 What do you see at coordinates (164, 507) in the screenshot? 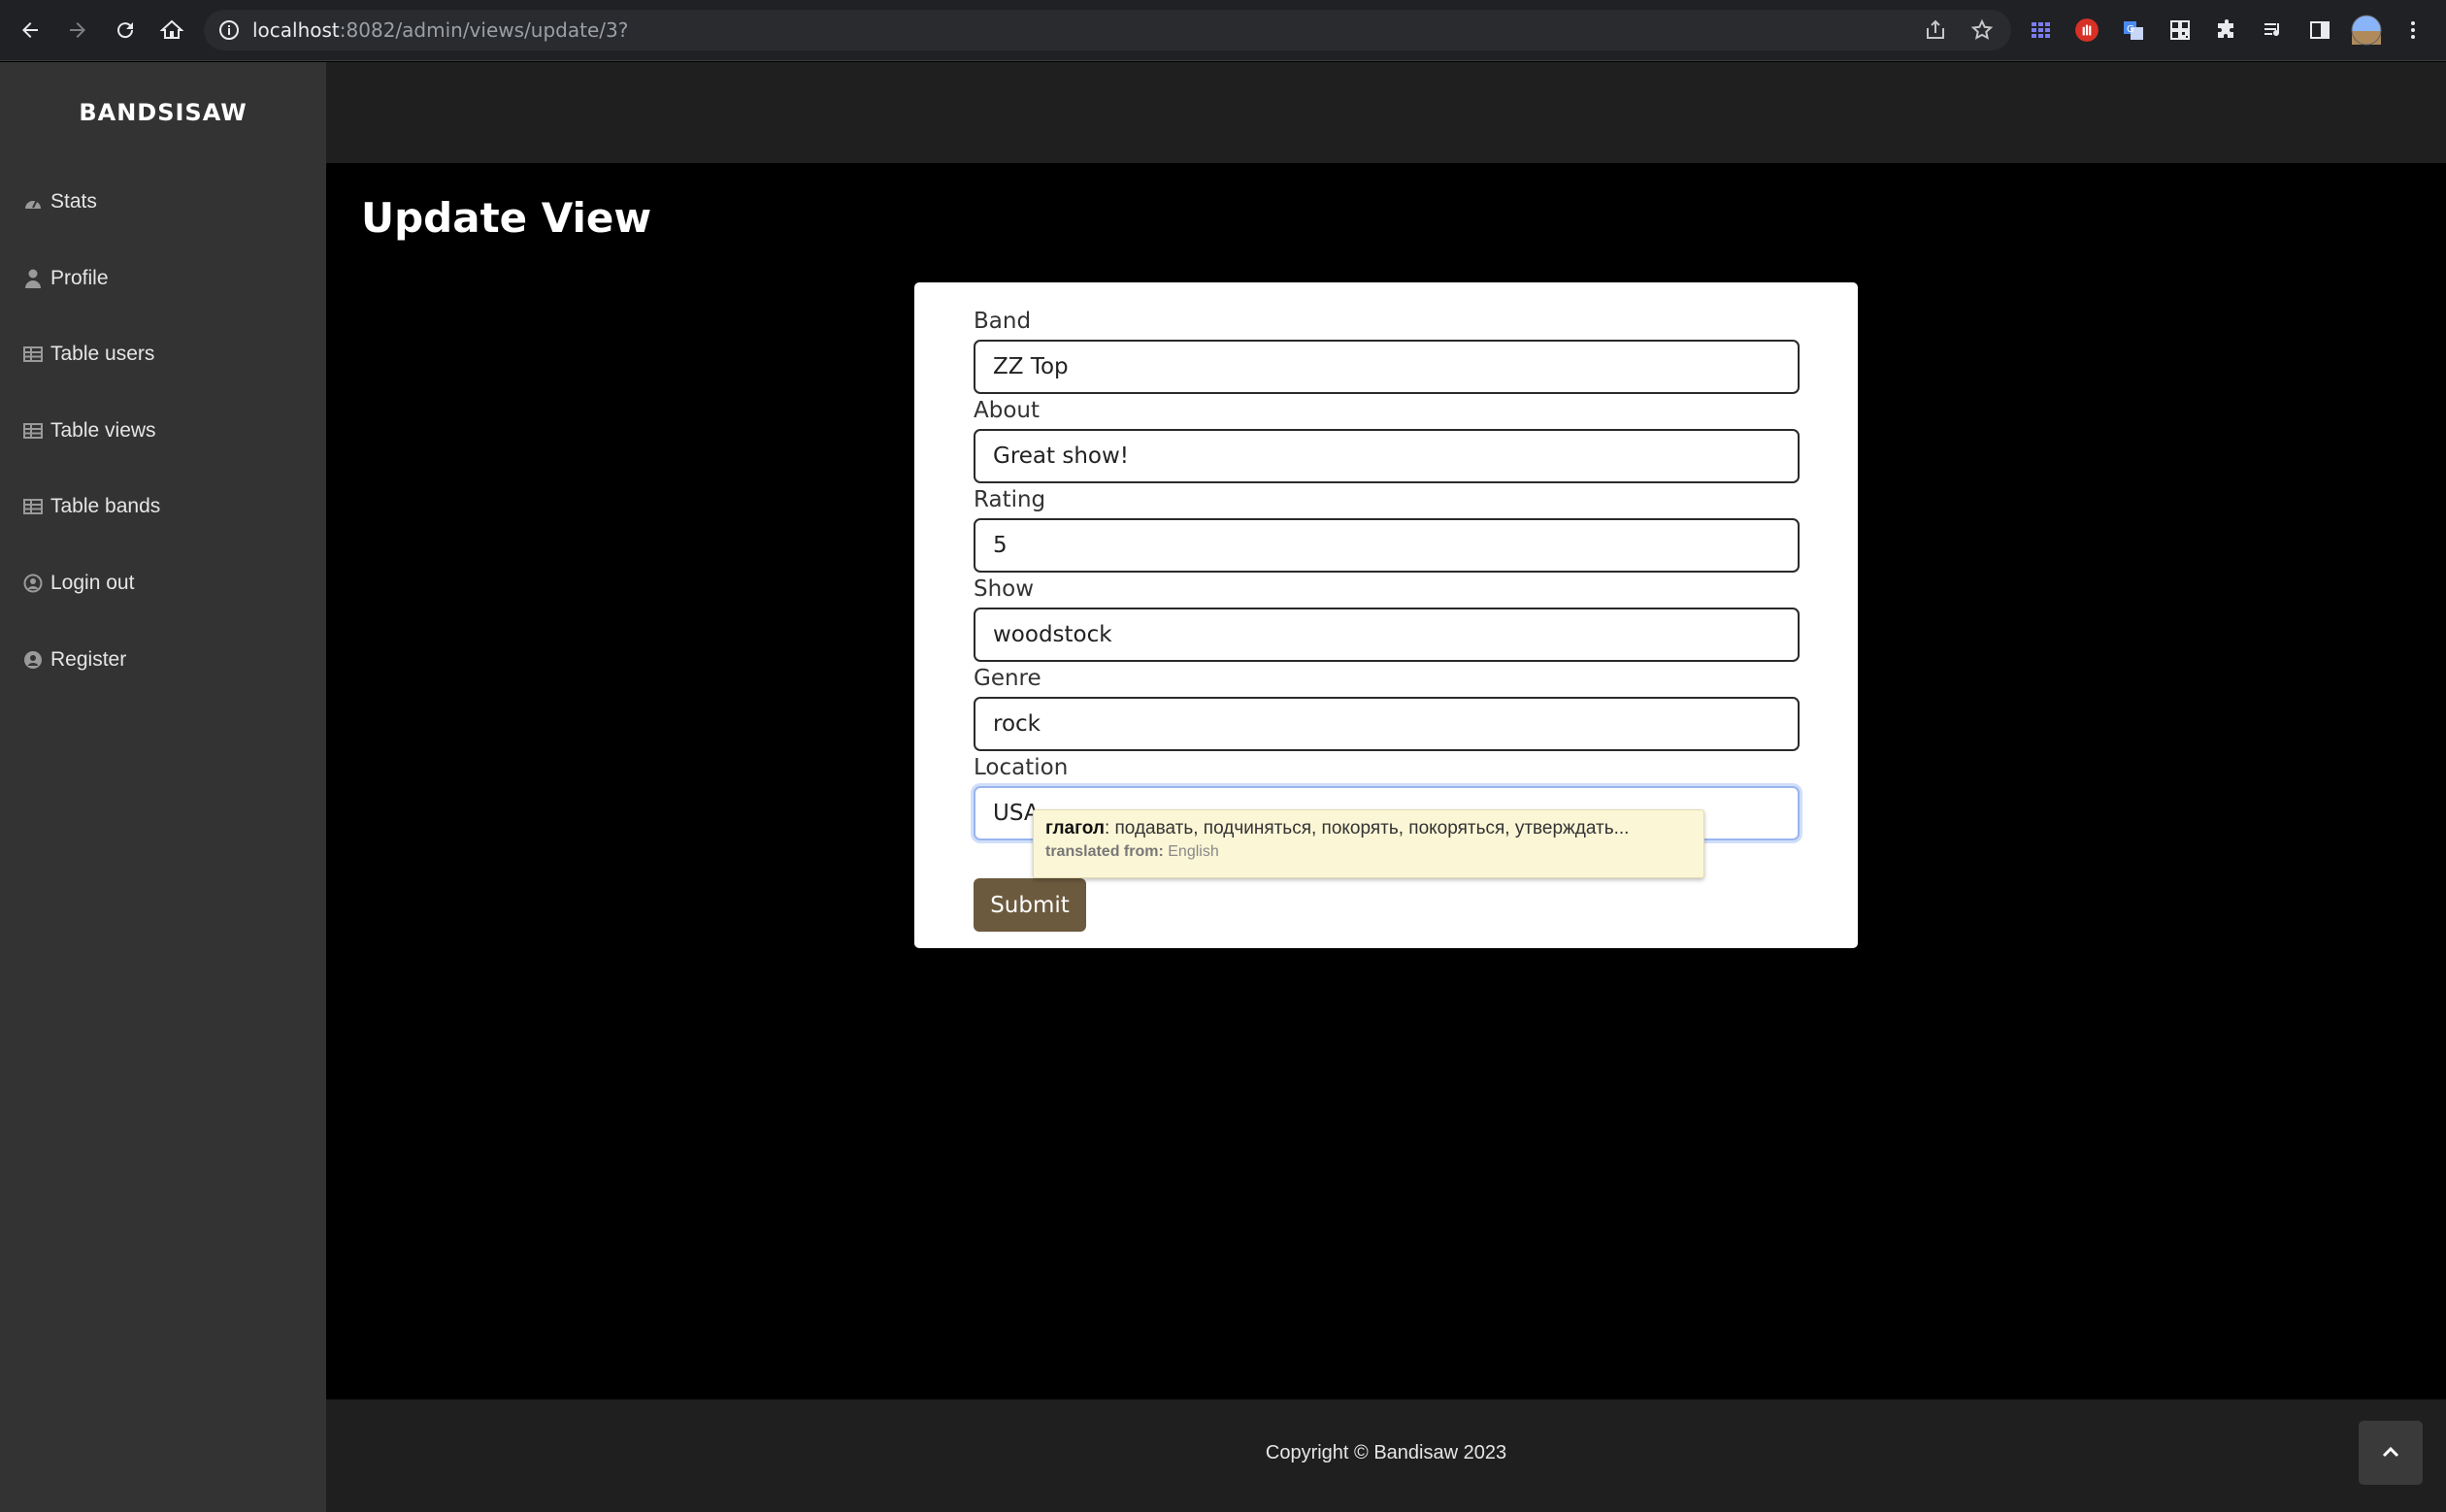
I see `sidebar-item-table-bands: Table bands` at bounding box center [164, 507].